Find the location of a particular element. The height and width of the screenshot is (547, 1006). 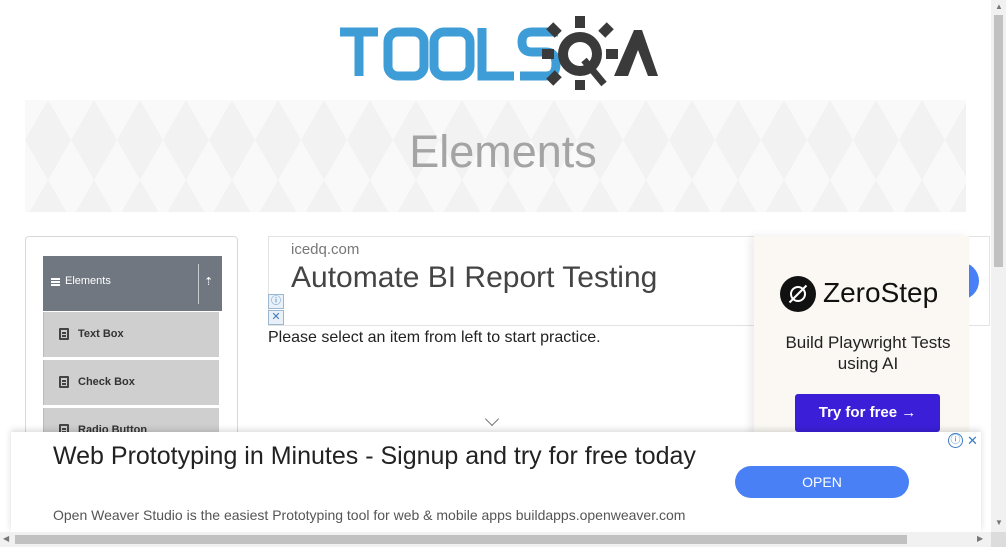

sidebar-item-text-box: Text Box is located at coordinates (131, 334).